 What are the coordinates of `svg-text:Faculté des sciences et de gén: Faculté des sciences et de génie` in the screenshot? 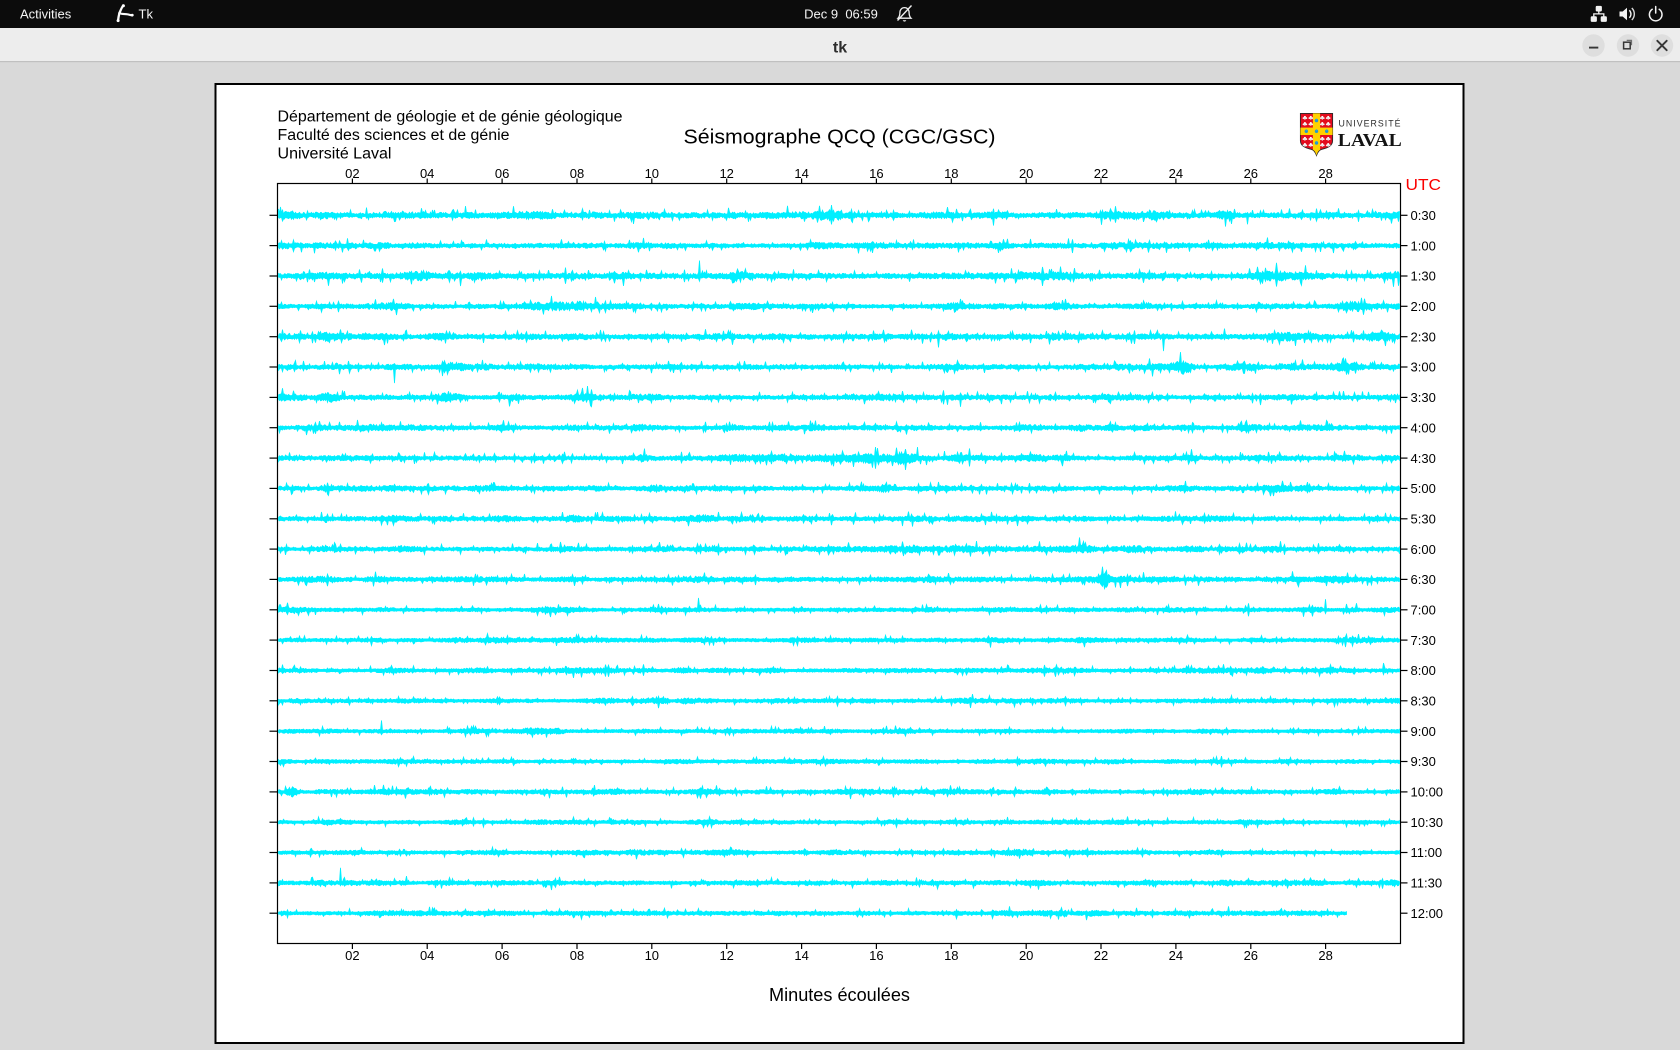 It's located at (394, 135).